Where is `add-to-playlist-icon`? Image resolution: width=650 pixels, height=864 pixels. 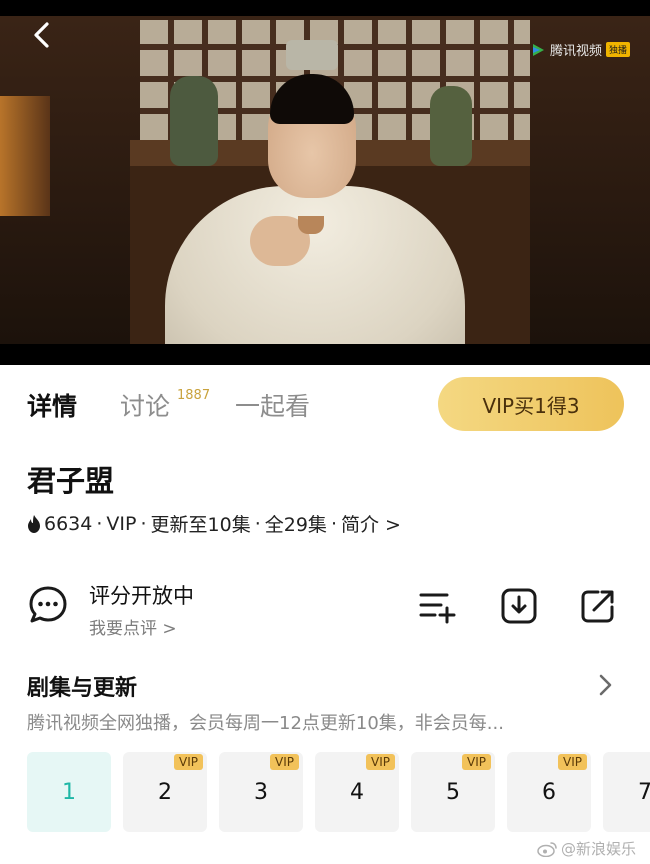
add-to-playlist-icon is located at coordinates (437, 606).